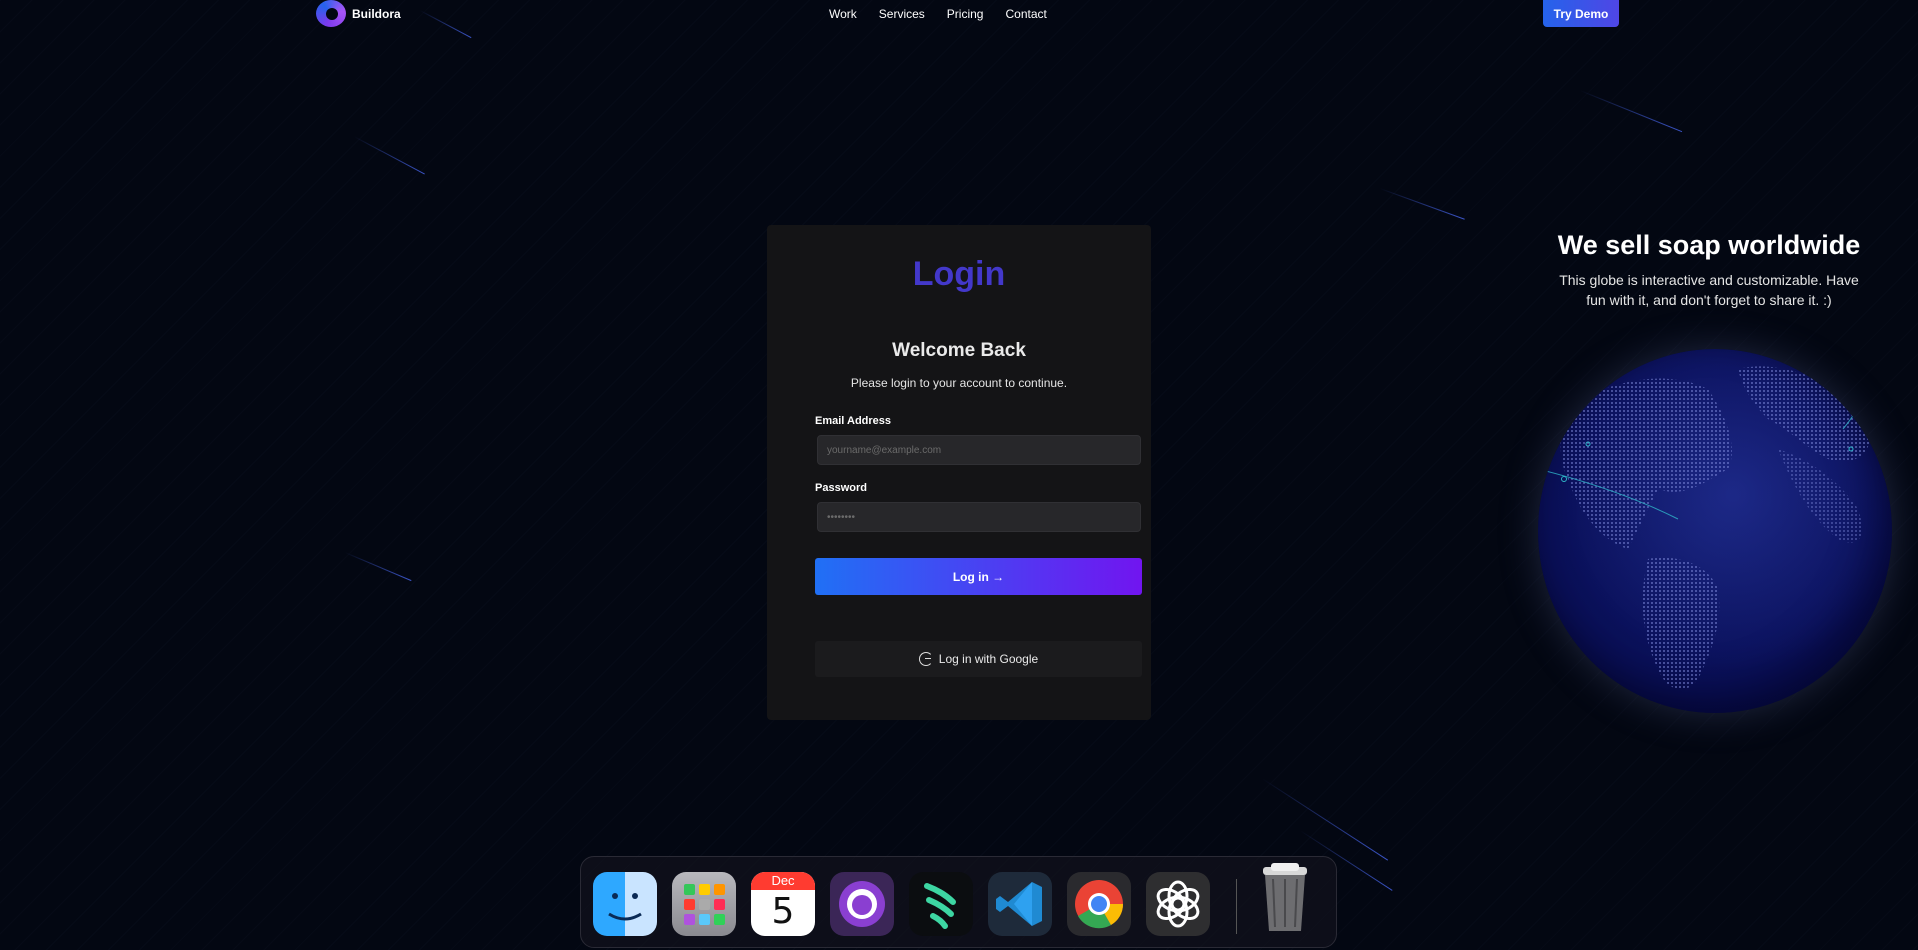 The width and height of the screenshot is (1918, 950). I want to click on calendar-day: 5, so click(783, 911).